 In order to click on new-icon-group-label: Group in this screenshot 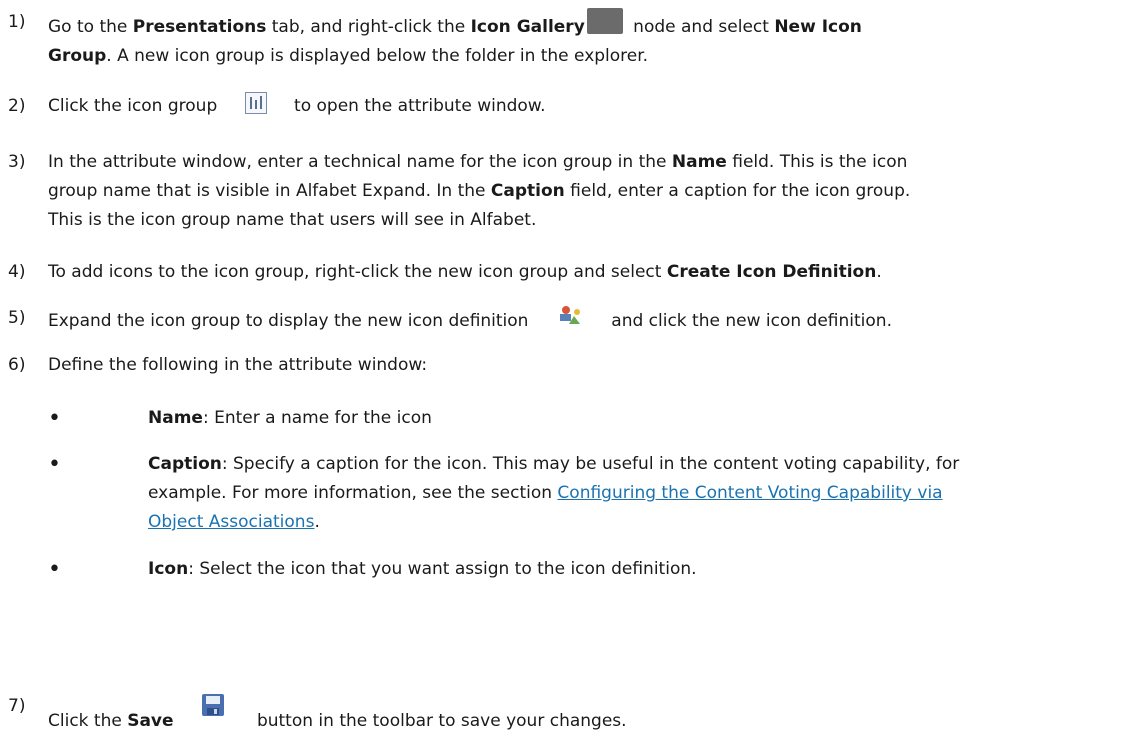, I will do `click(77, 56)`.